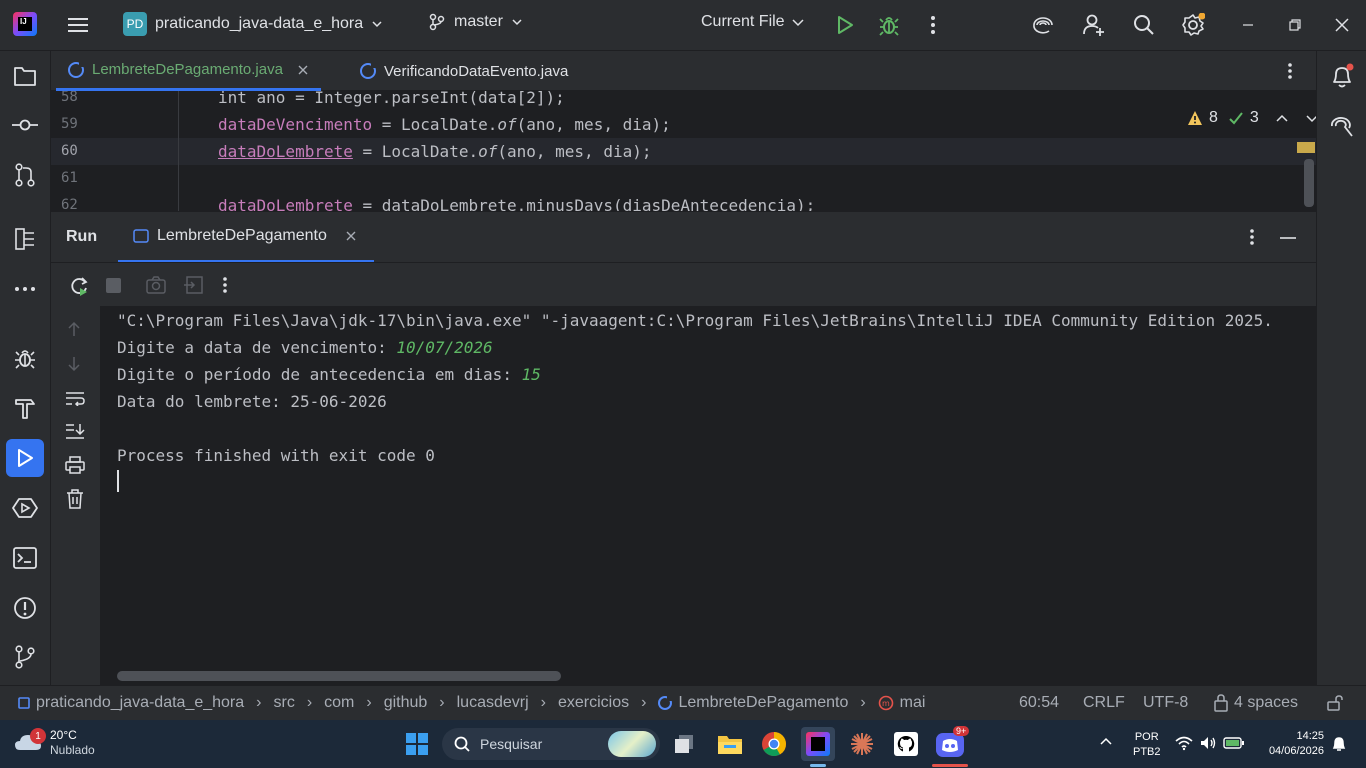  Describe the element at coordinates (283, 703) in the screenshot. I see `breadcrumb-item: src` at that location.